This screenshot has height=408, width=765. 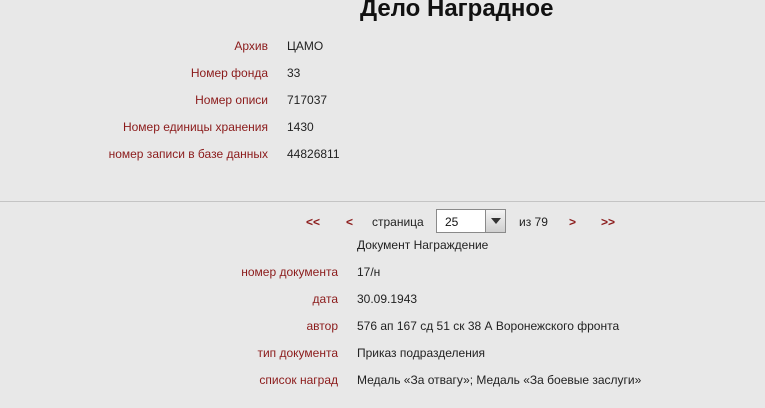 What do you see at coordinates (495, 221) in the screenshot?
I see `chevron-down-icon` at bounding box center [495, 221].